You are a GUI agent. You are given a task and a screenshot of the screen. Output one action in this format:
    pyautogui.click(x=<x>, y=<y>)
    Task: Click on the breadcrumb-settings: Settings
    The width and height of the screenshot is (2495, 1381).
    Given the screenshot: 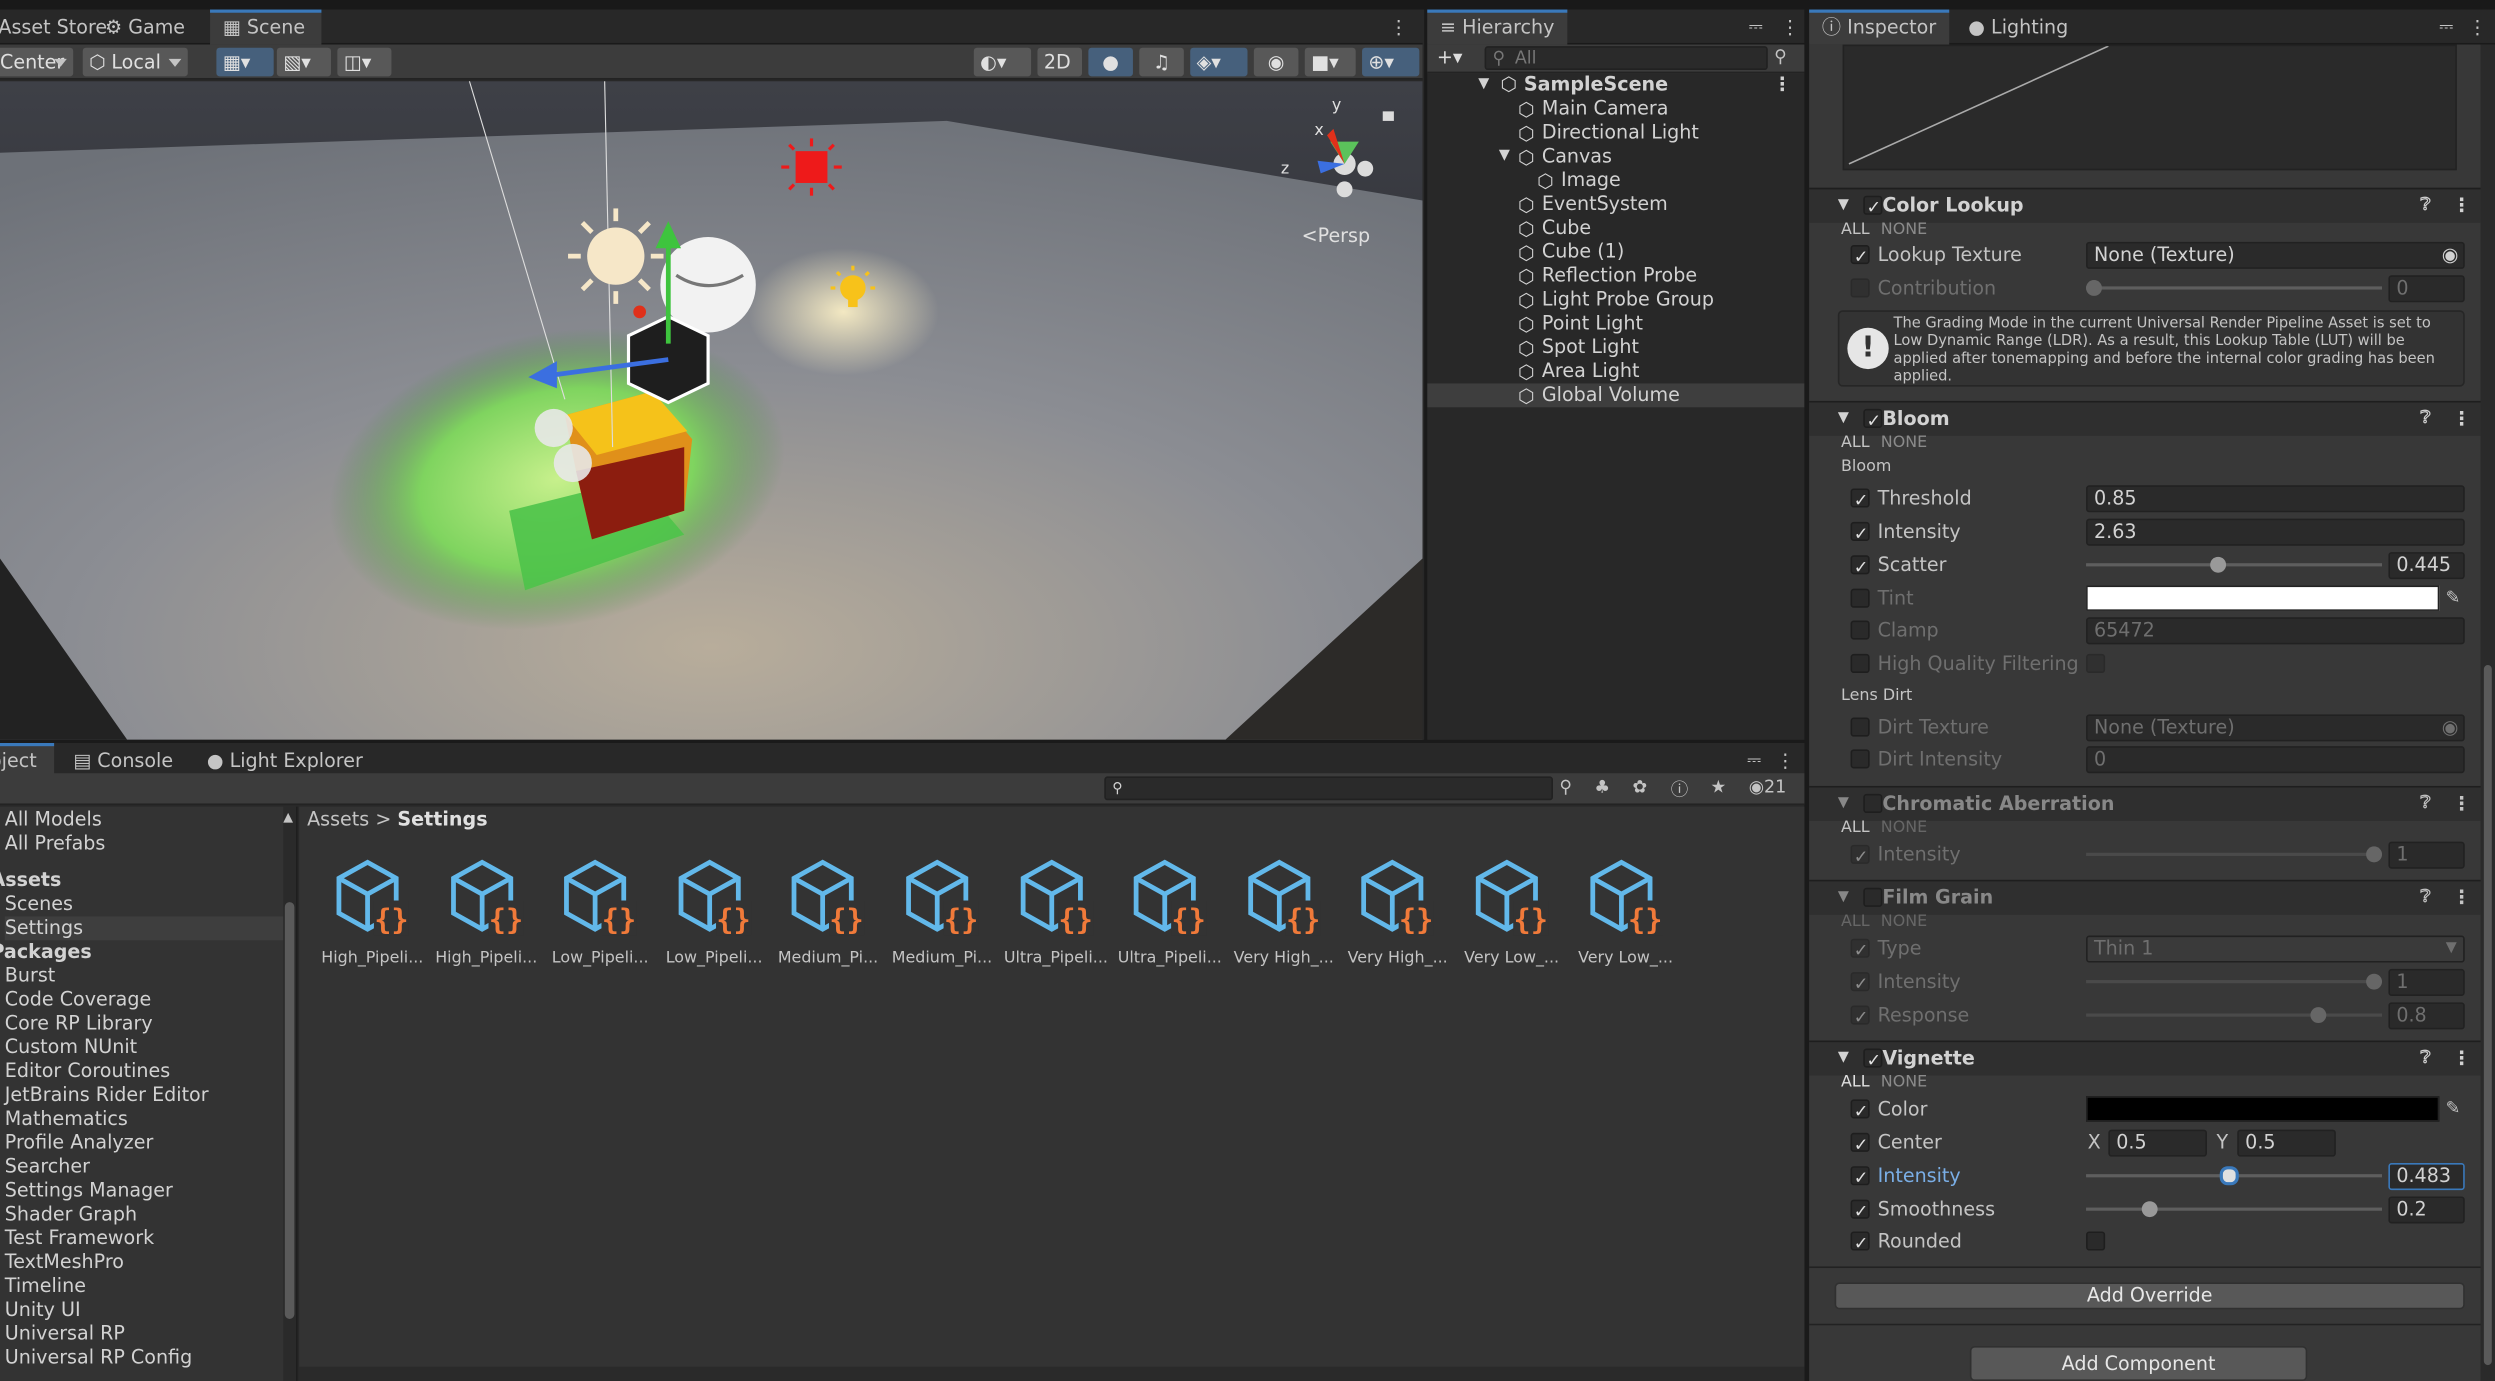 What is the action you would take?
    pyautogui.click(x=442, y=819)
    